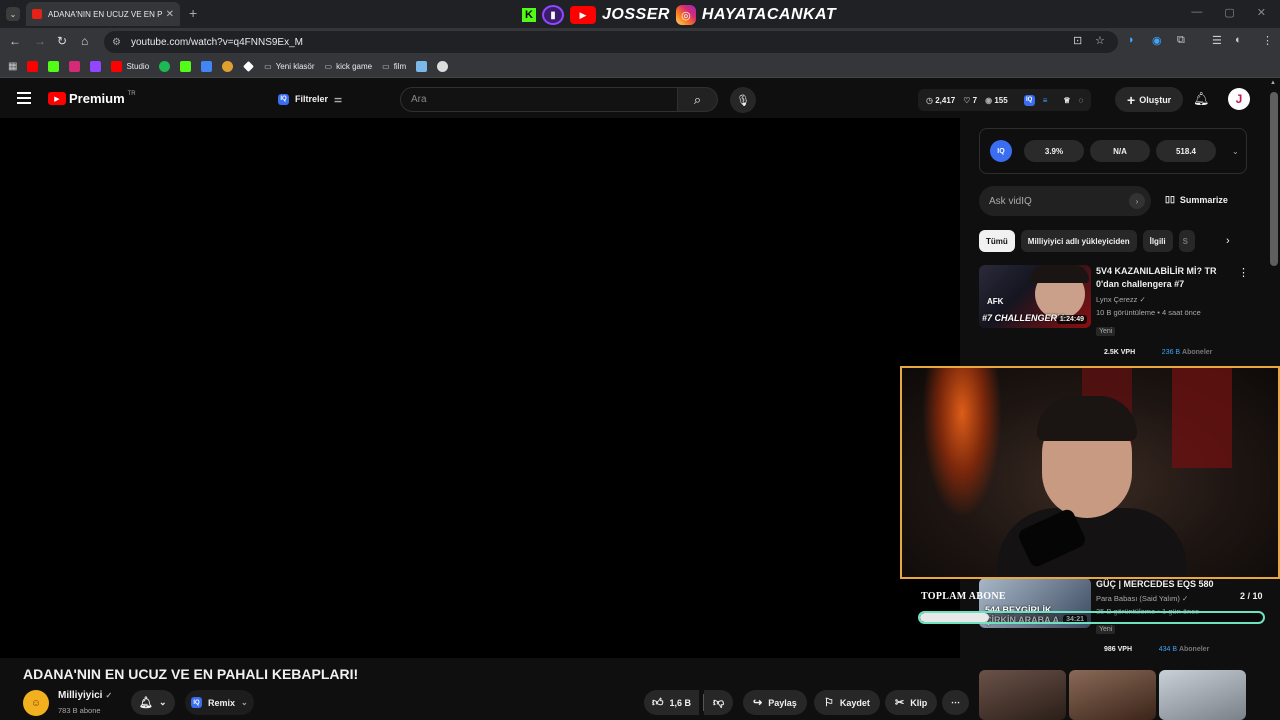  Describe the element at coordinates (1274, 179) in the screenshot. I see `page-scrollbar-thumb` at that location.